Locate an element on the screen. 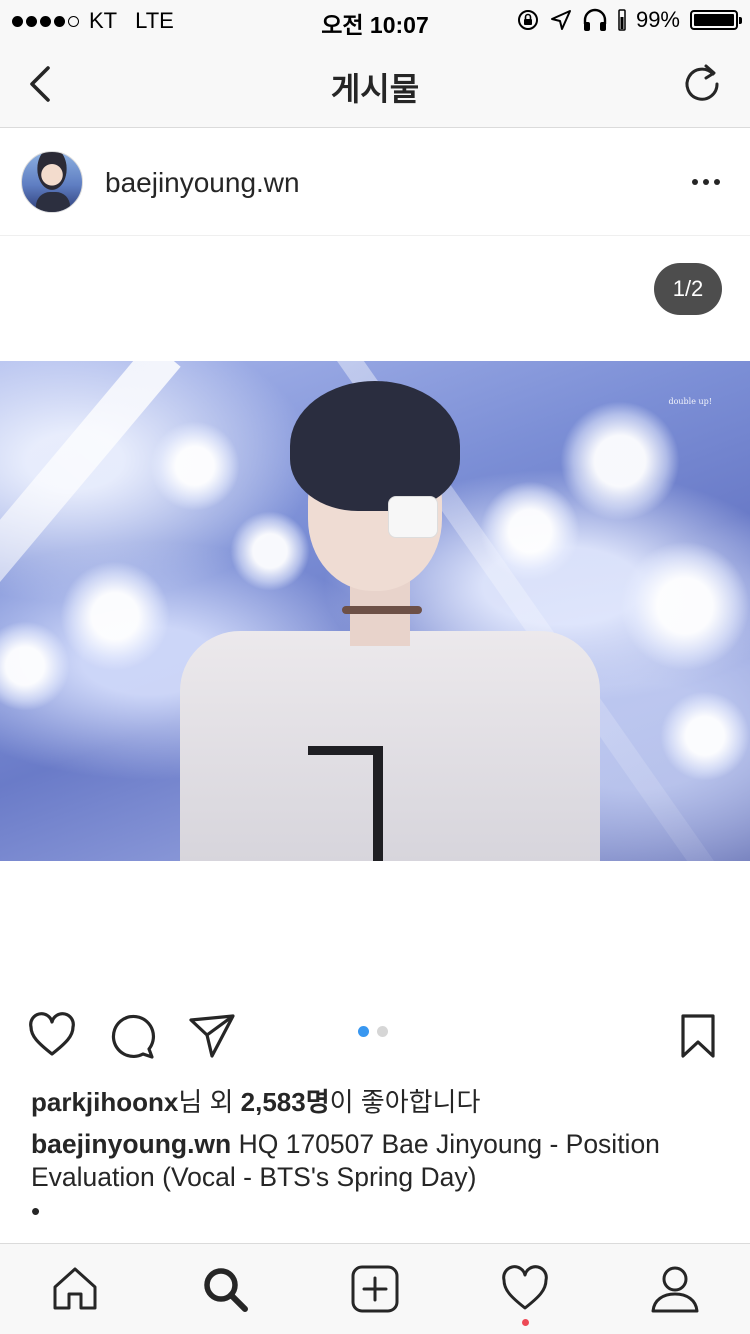  eyepatch is located at coordinates (413, 517).